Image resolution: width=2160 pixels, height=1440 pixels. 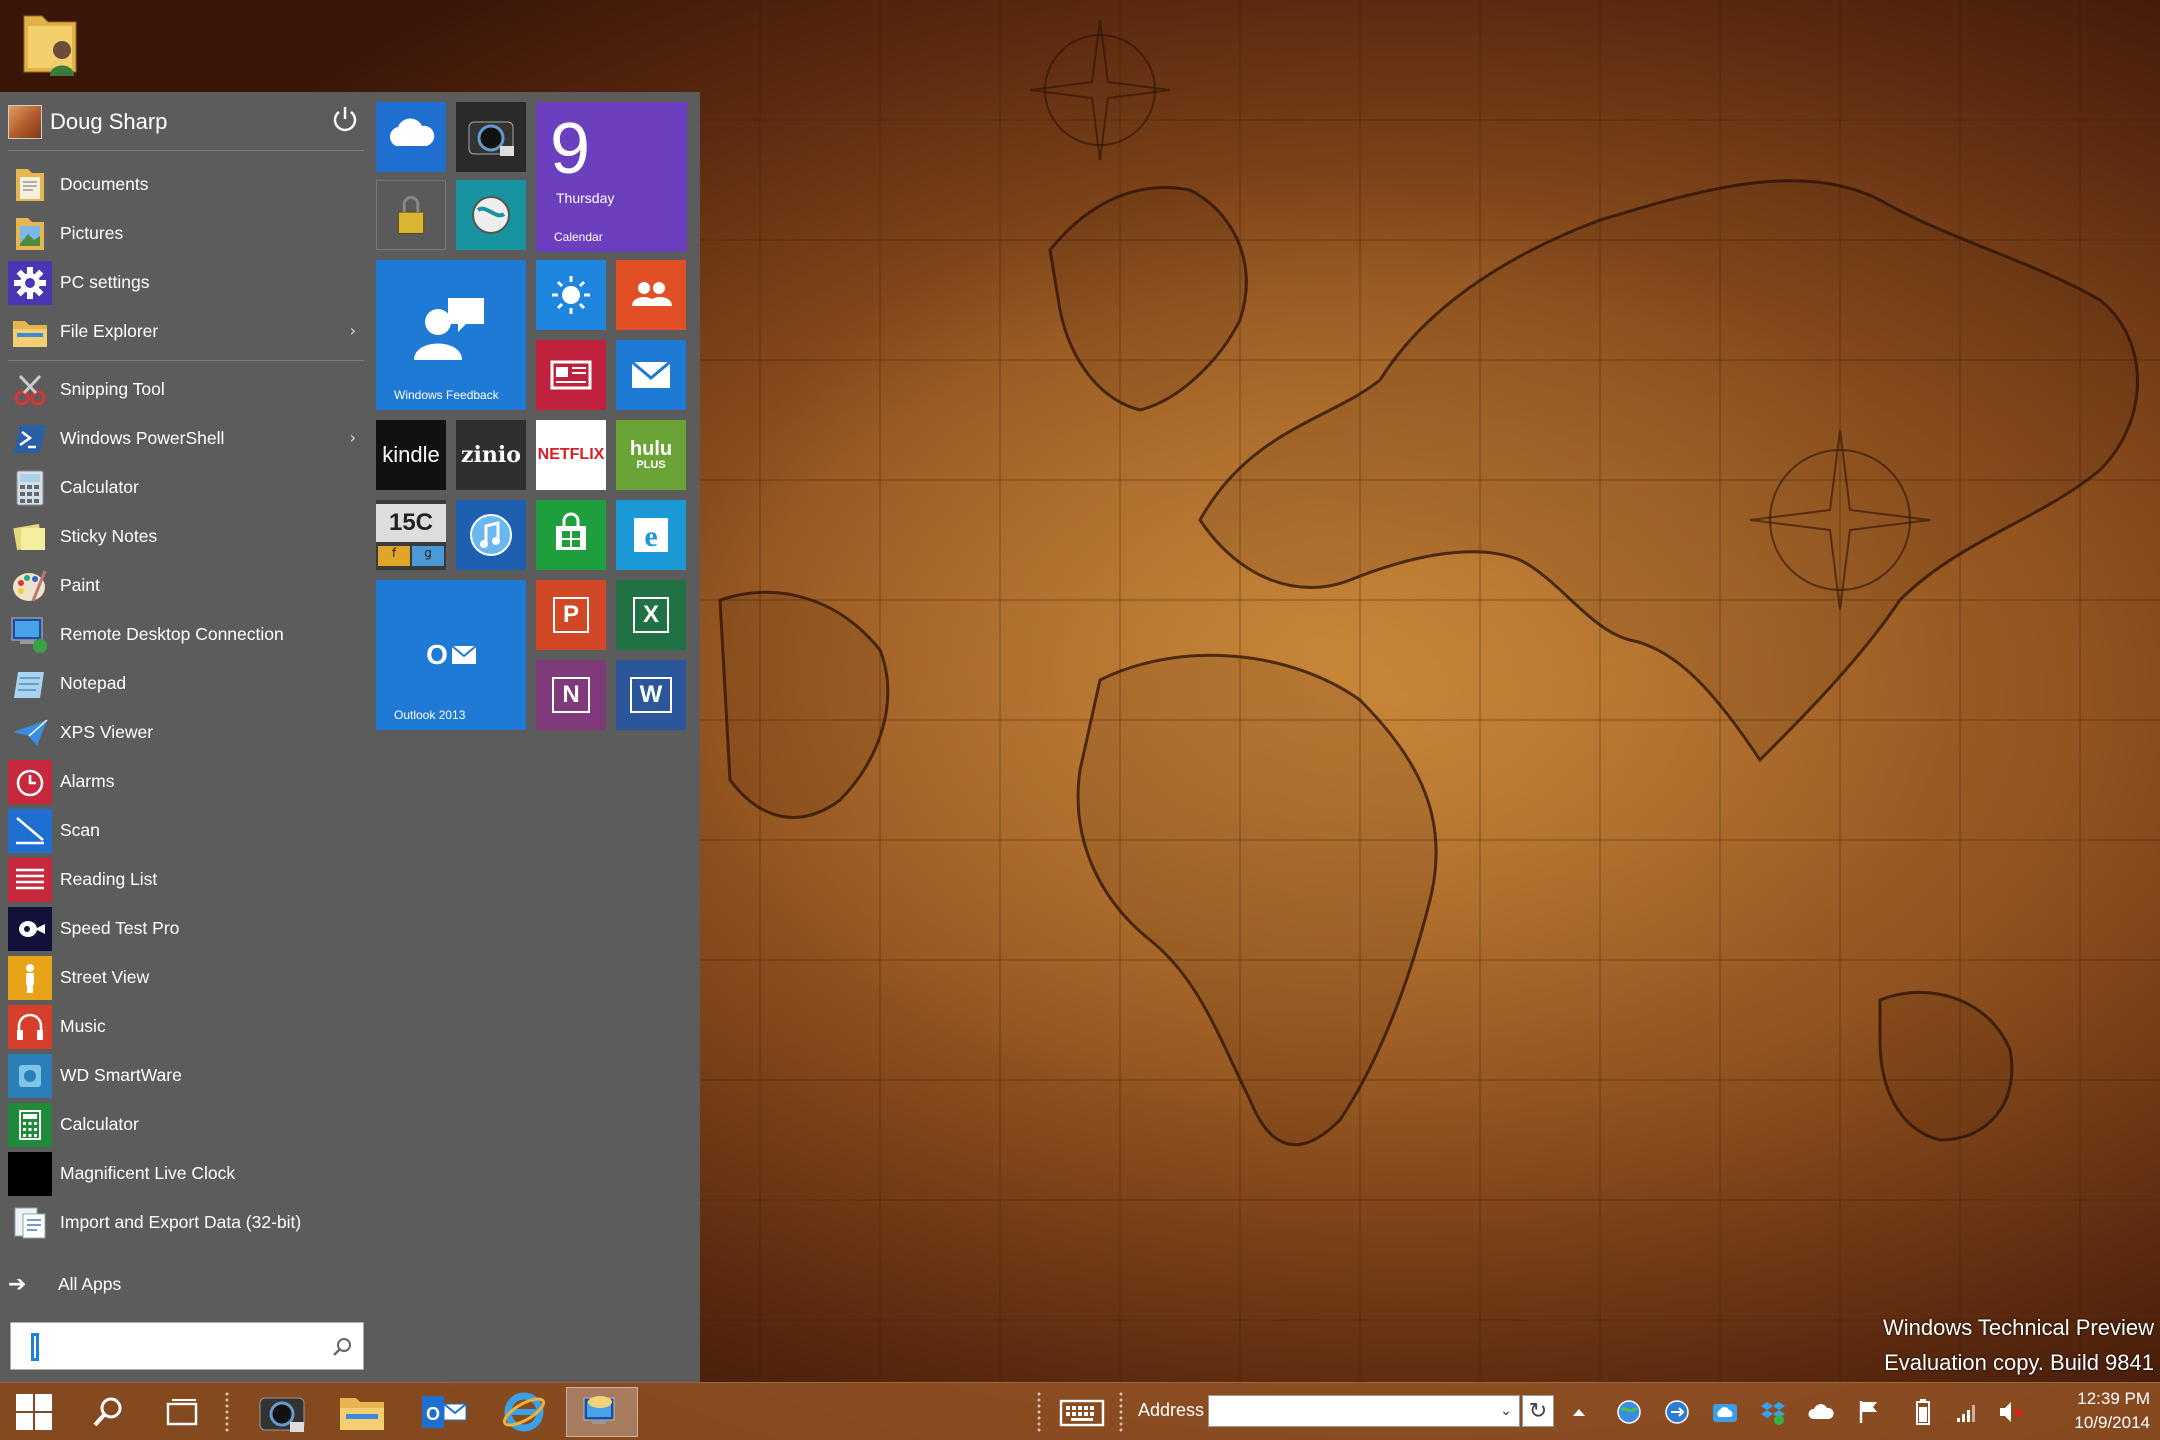 What do you see at coordinates (93, 683) in the screenshot?
I see `app-label: Notepad` at bounding box center [93, 683].